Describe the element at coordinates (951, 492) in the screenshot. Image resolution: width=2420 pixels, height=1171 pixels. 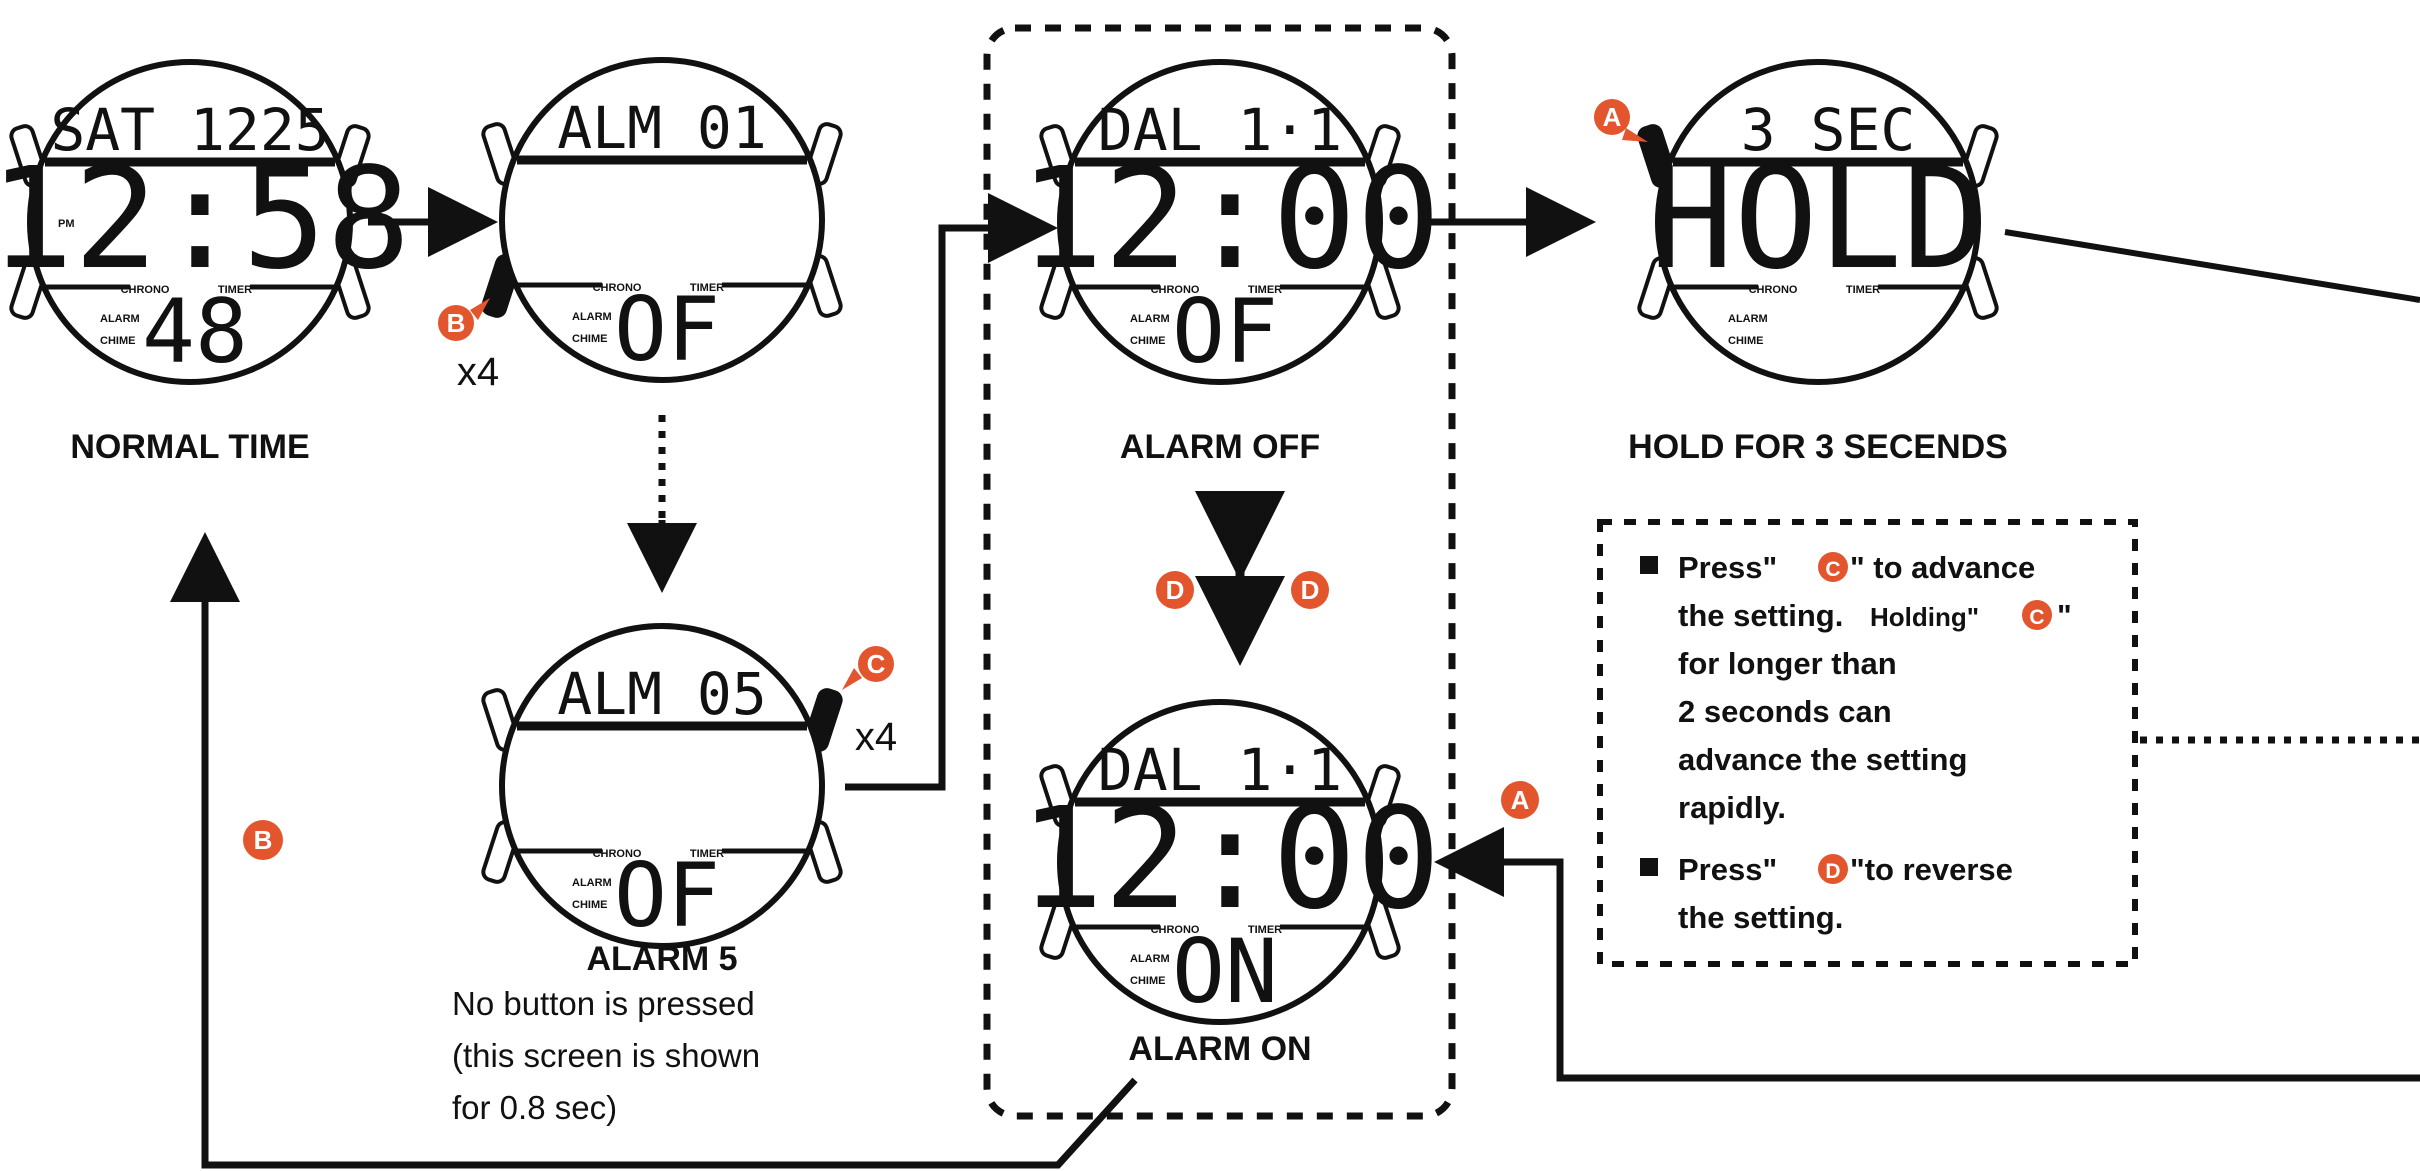
I see `arrow-alm05-to-alarm-off` at that location.